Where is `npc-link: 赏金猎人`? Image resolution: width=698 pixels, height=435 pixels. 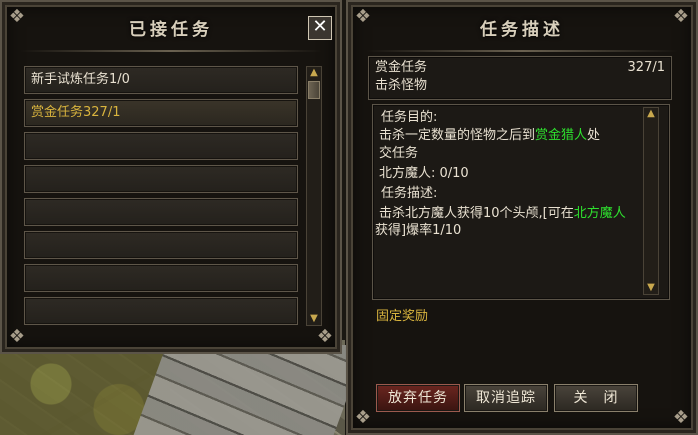 npc-link: 赏金猎人 is located at coordinates (561, 135).